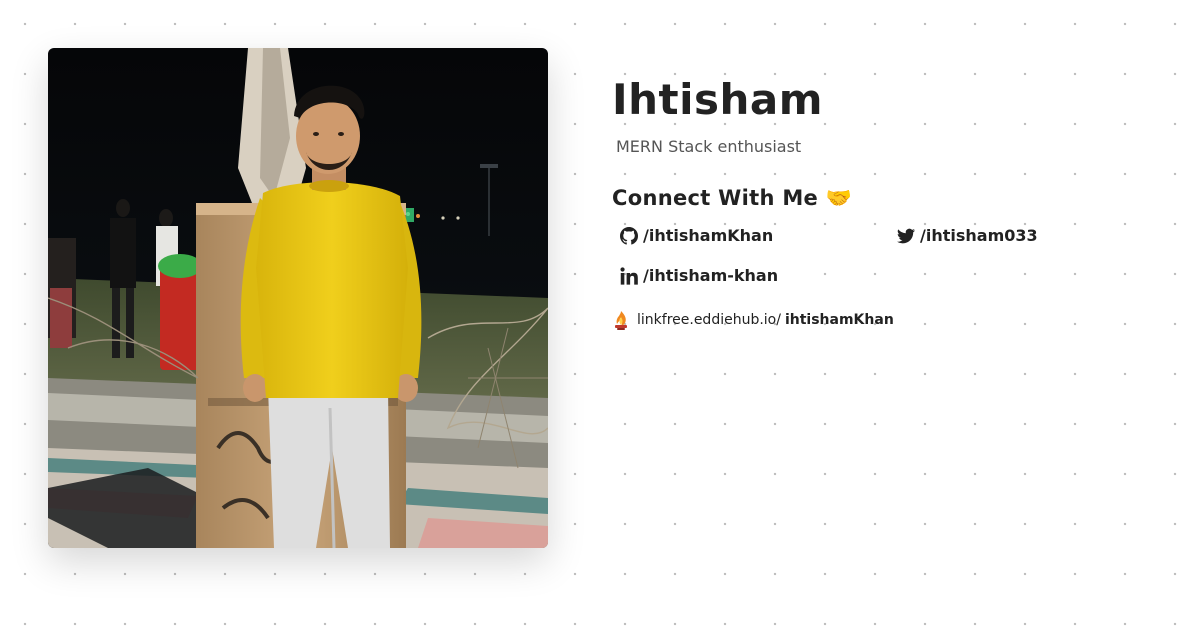  I want to click on linkedin-link: /ihtisham-khan, so click(699, 275).